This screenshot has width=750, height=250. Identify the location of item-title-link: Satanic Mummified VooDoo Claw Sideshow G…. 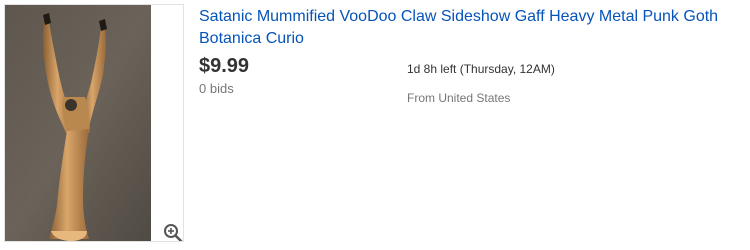
(473, 28).